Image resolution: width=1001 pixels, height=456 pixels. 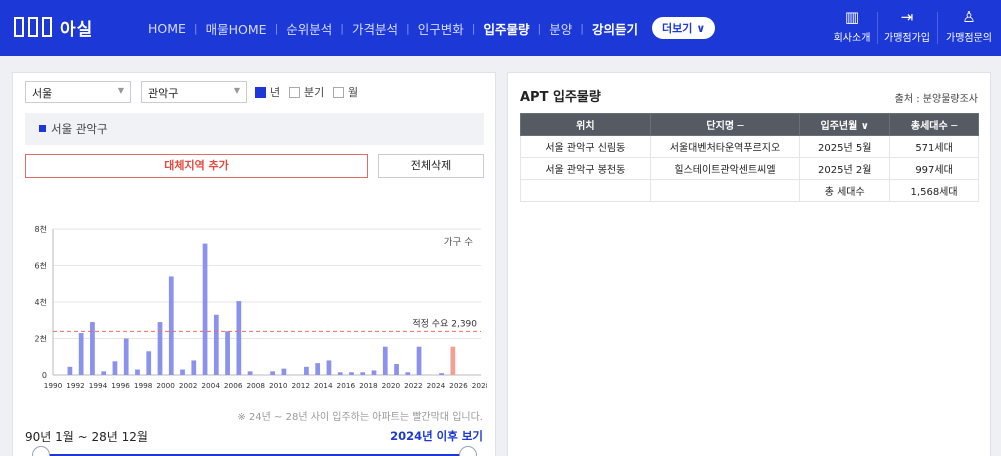 What do you see at coordinates (725, 146) in the screenshot?
I see `table-cell: 서울대벤처타운역푸르지오` at bounding box center [725, 146].